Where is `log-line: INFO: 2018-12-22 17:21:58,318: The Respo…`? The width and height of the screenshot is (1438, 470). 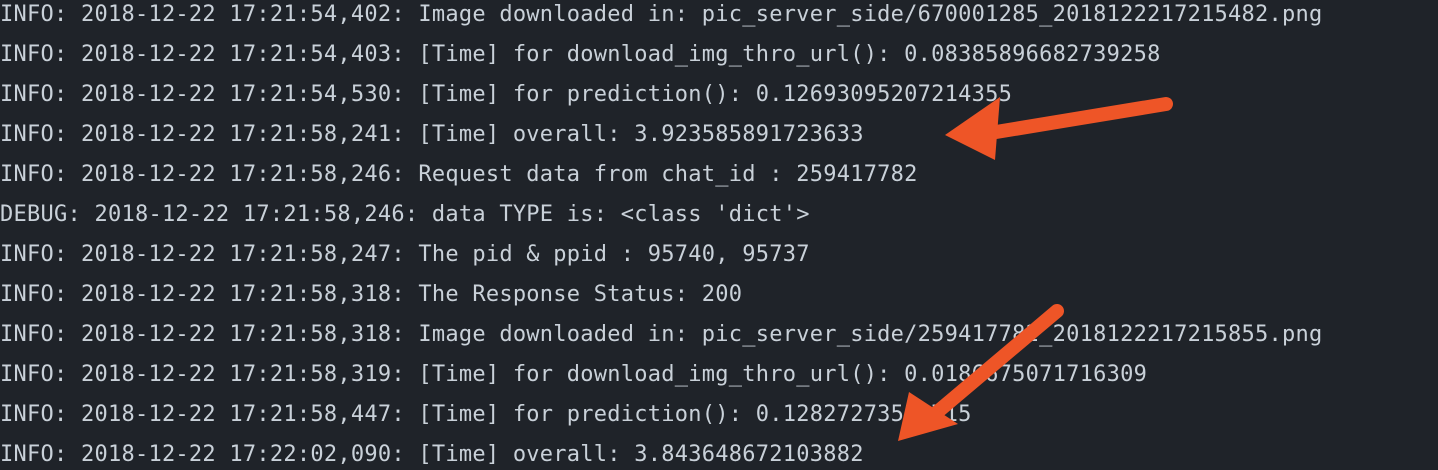 log-line: INFO: 2018-12-22 17:21:58,318: The Respo… is located at coordinates (371, 294).